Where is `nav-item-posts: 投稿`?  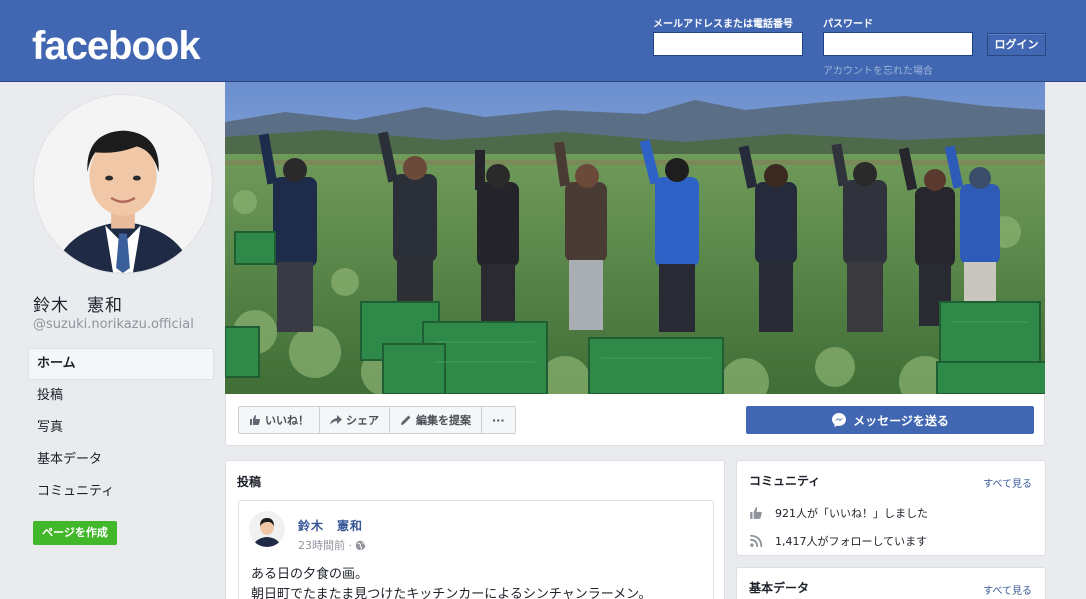
nav-item-posts: 投稿 is located at coordinates (121, 396).